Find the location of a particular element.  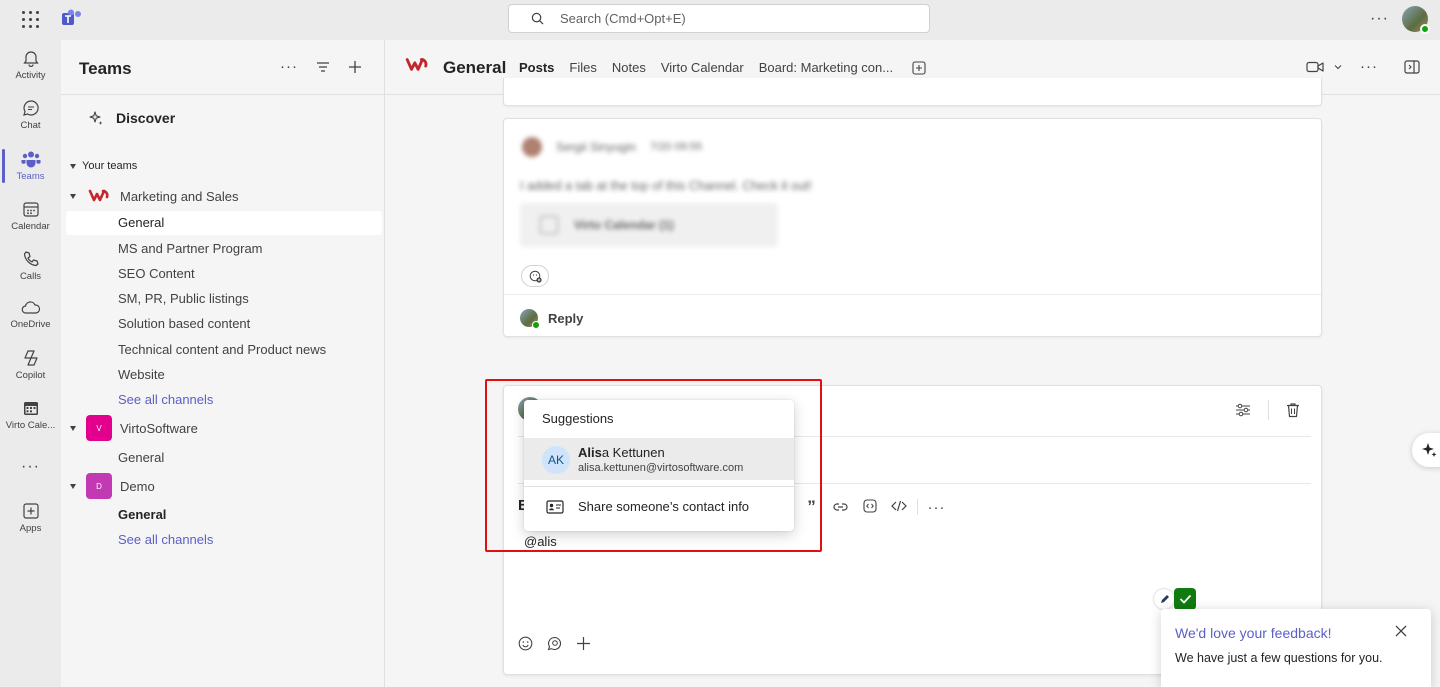

feedback-text: We have just a few questions for you. is located at coordinates (1279, 658).